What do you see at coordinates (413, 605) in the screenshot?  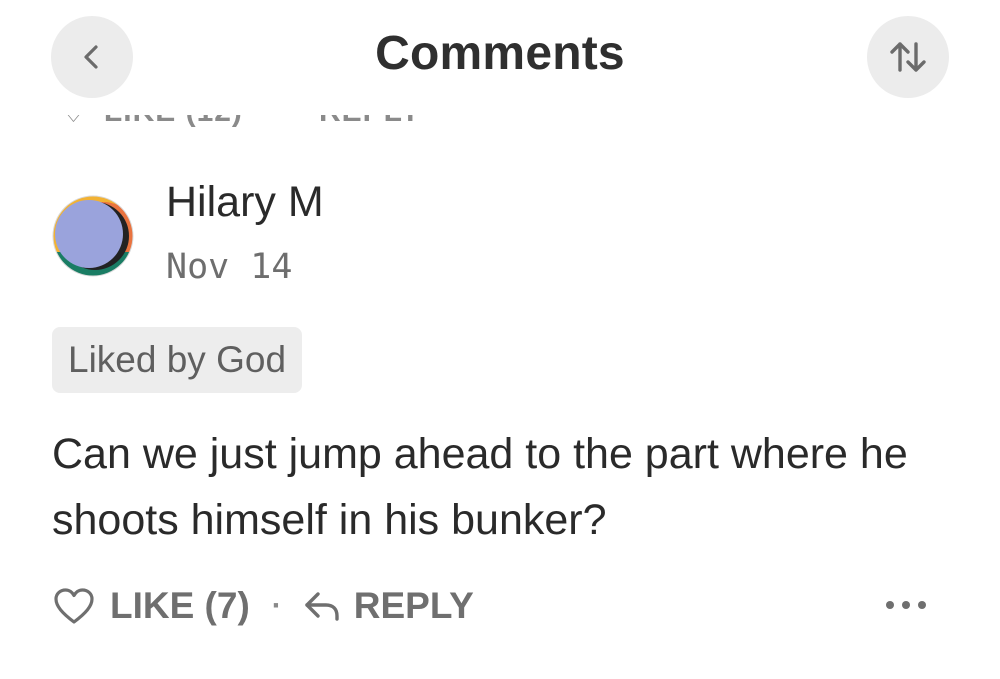 I see `reply-label: REPLY` at bounding box center [413, 605].